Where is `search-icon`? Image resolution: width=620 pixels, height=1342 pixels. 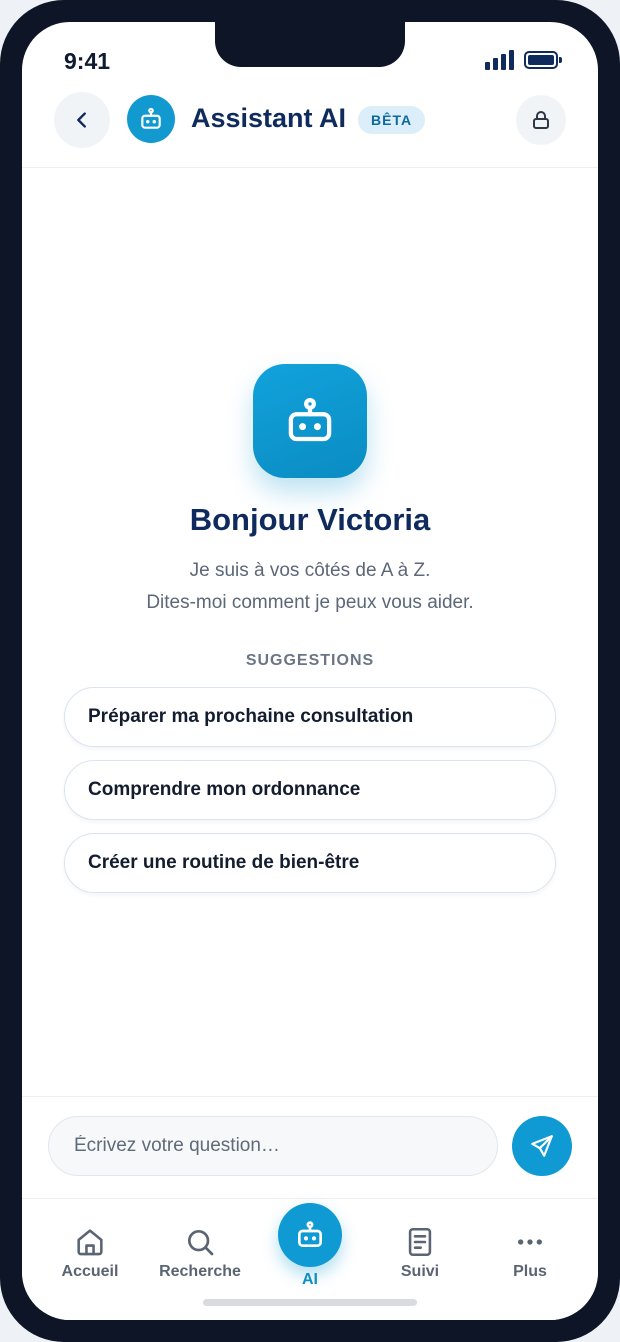
search-icon is located at coordinates (201, 1243).